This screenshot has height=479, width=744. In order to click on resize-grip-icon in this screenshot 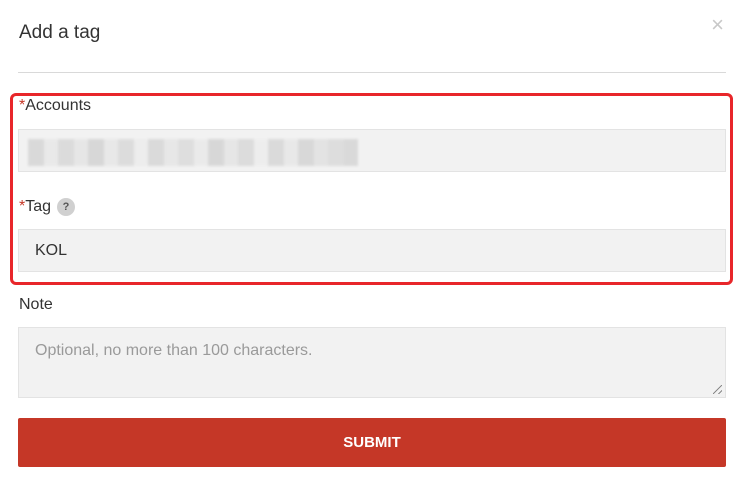, I will do `click(717, 389)`.